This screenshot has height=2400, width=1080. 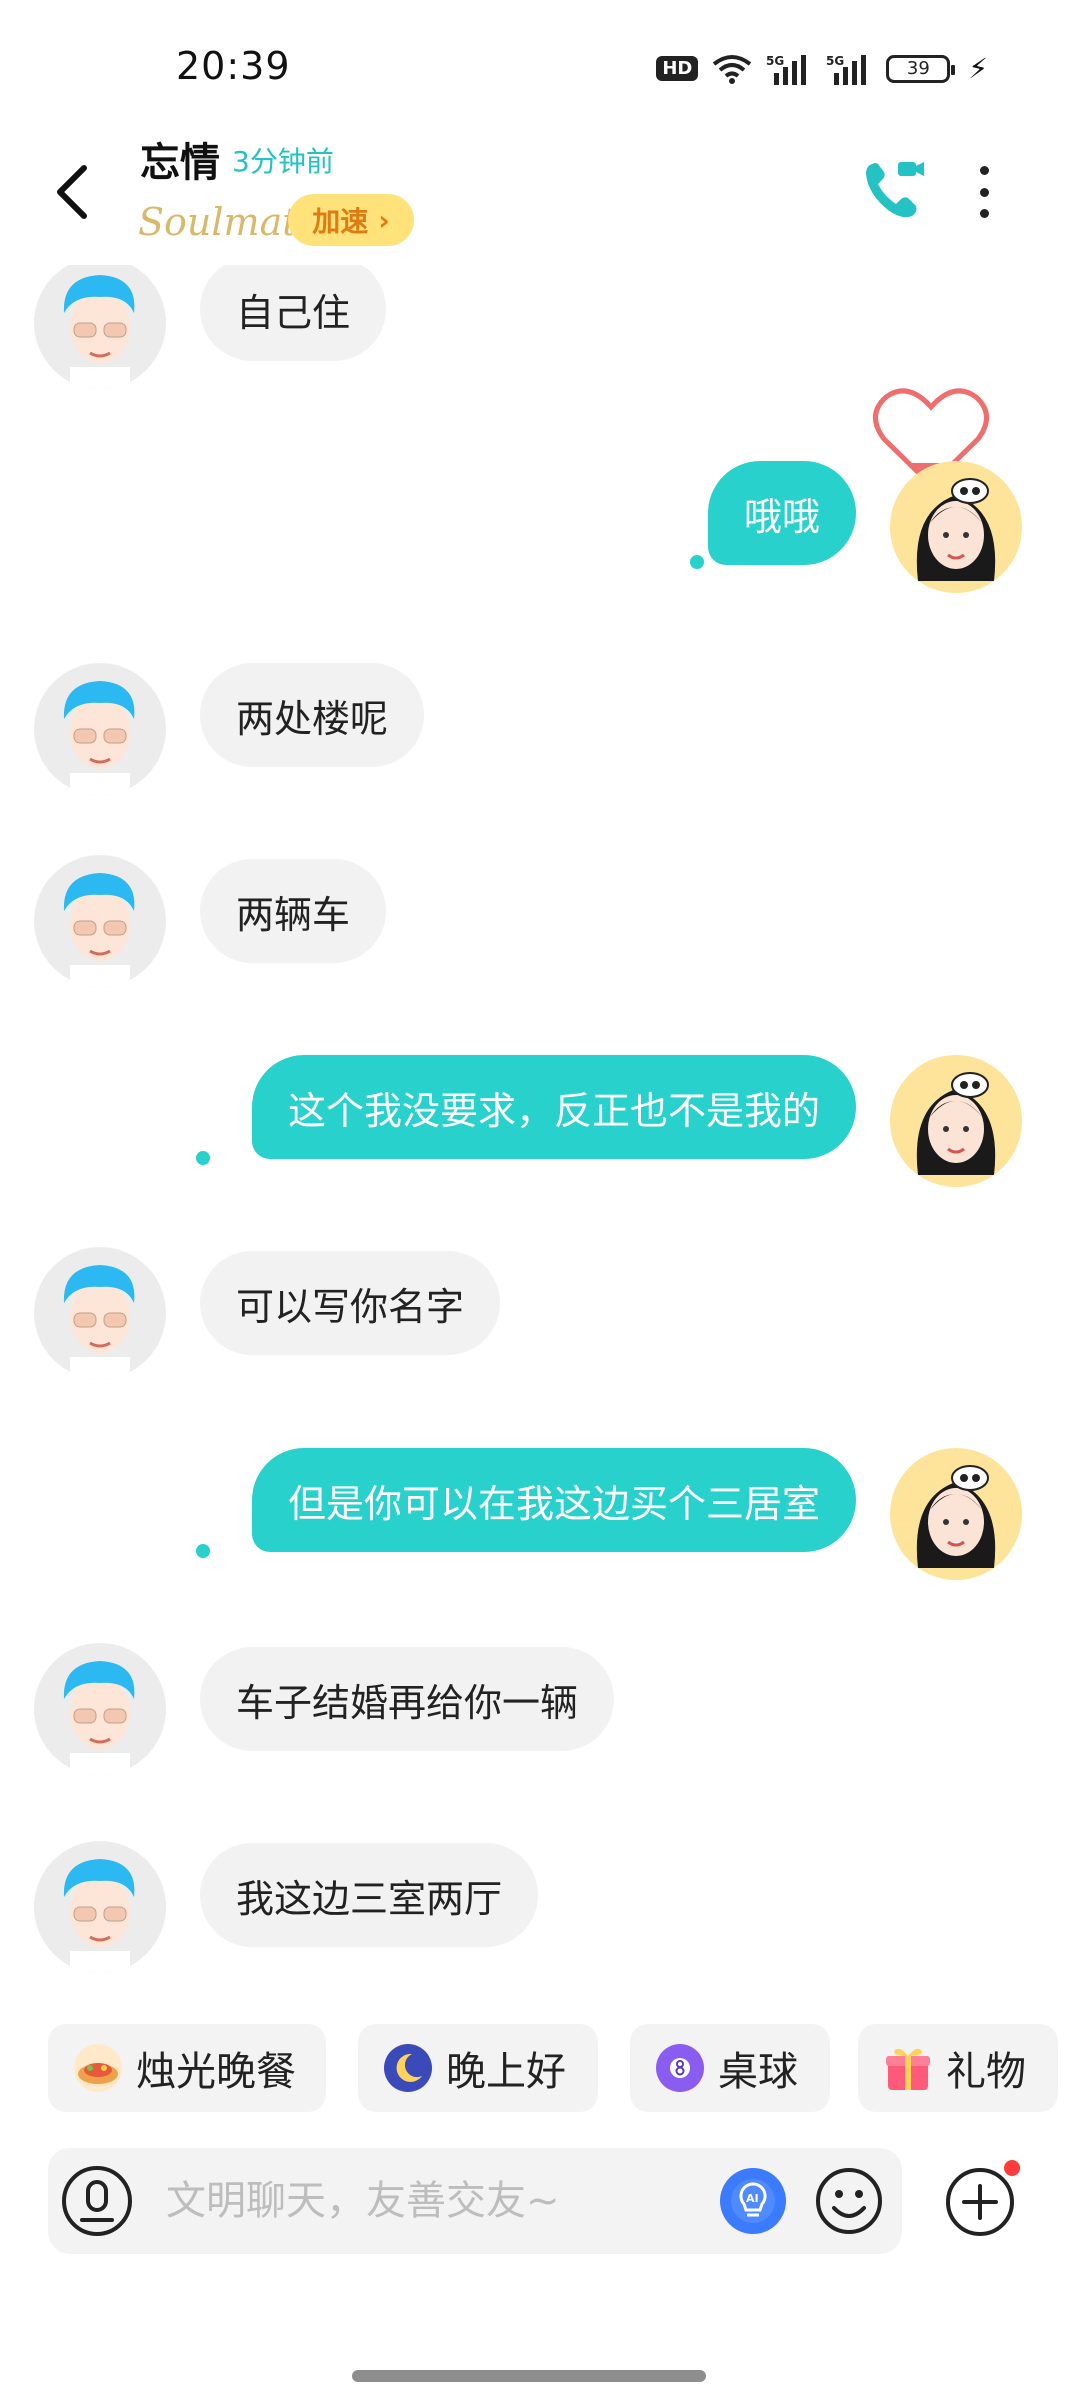 What do you see at coordinates (312, 715) in the screenshot?
I see `message-bubble-incoming: 两处楼呢` at bounding box center [312, 715].